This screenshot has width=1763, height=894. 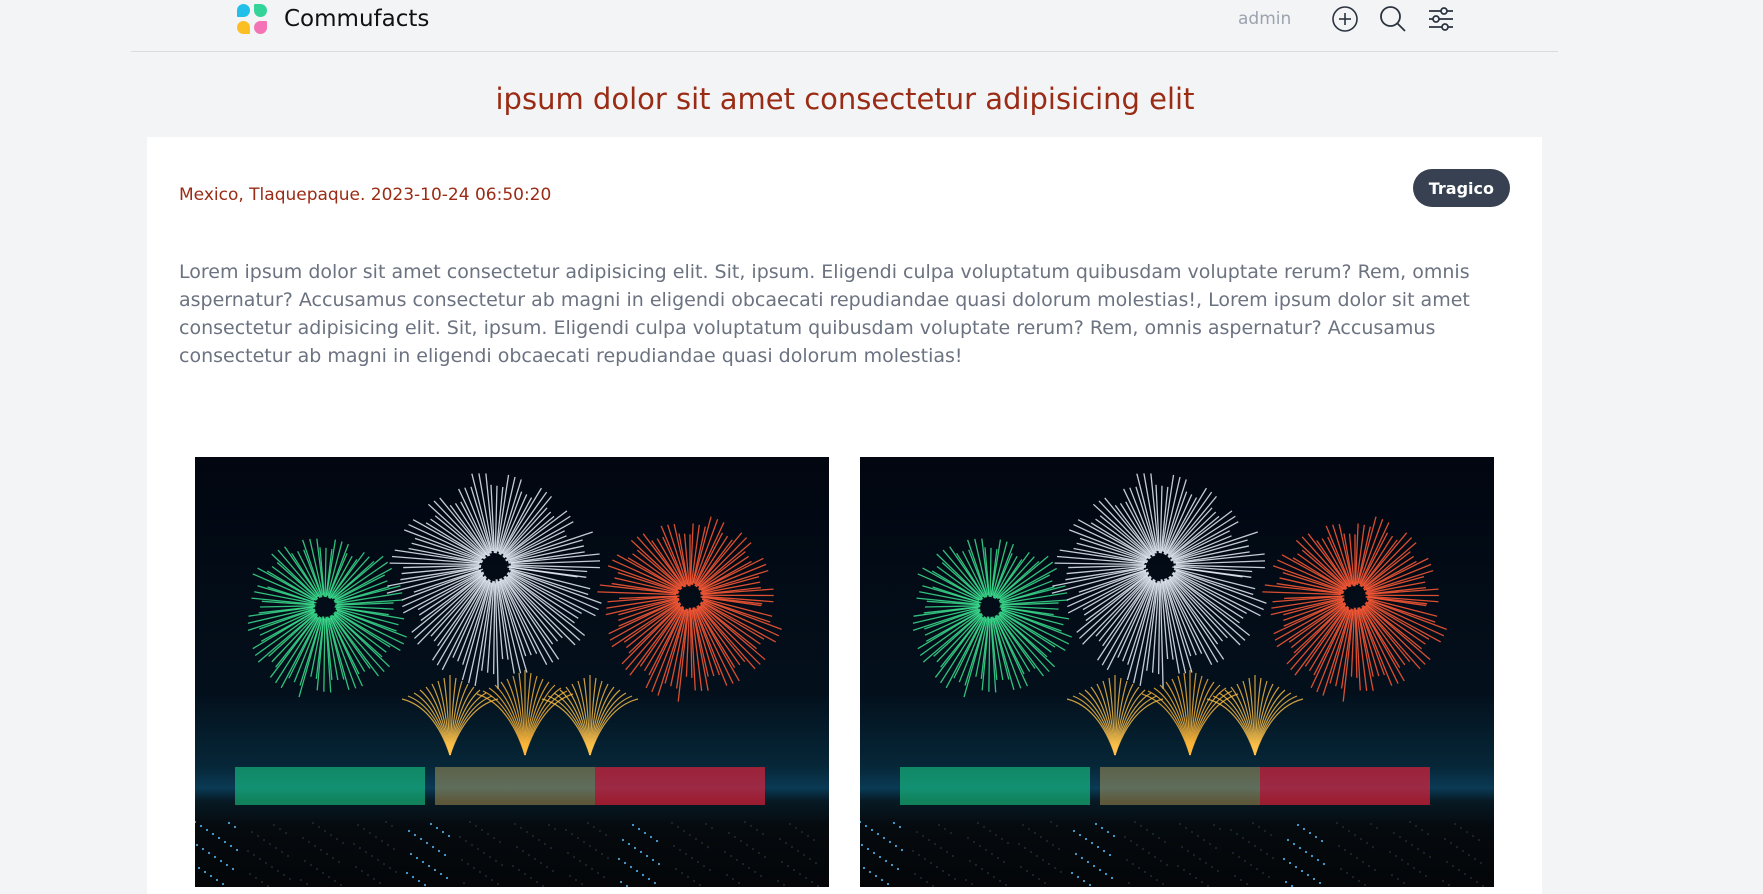 What do you see at coordinates (844, 26) in the screenshot?
I see `top-navbar: Commufacts admin` at bounding box center [844, 26].